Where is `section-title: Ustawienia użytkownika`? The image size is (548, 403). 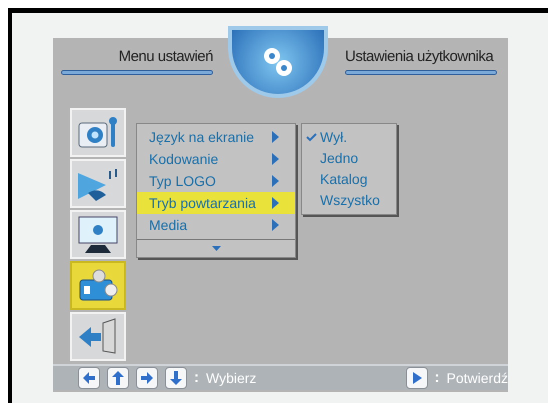 section-title: Ustawienia użytkownika is located at coordinates (419, 57).